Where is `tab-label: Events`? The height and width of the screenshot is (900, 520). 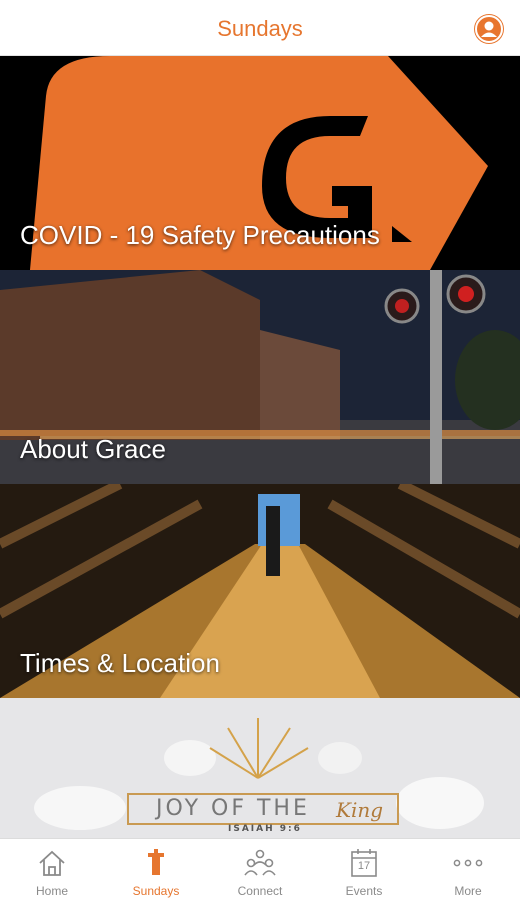 tab-label: Events is located at coordinates (364, 891).